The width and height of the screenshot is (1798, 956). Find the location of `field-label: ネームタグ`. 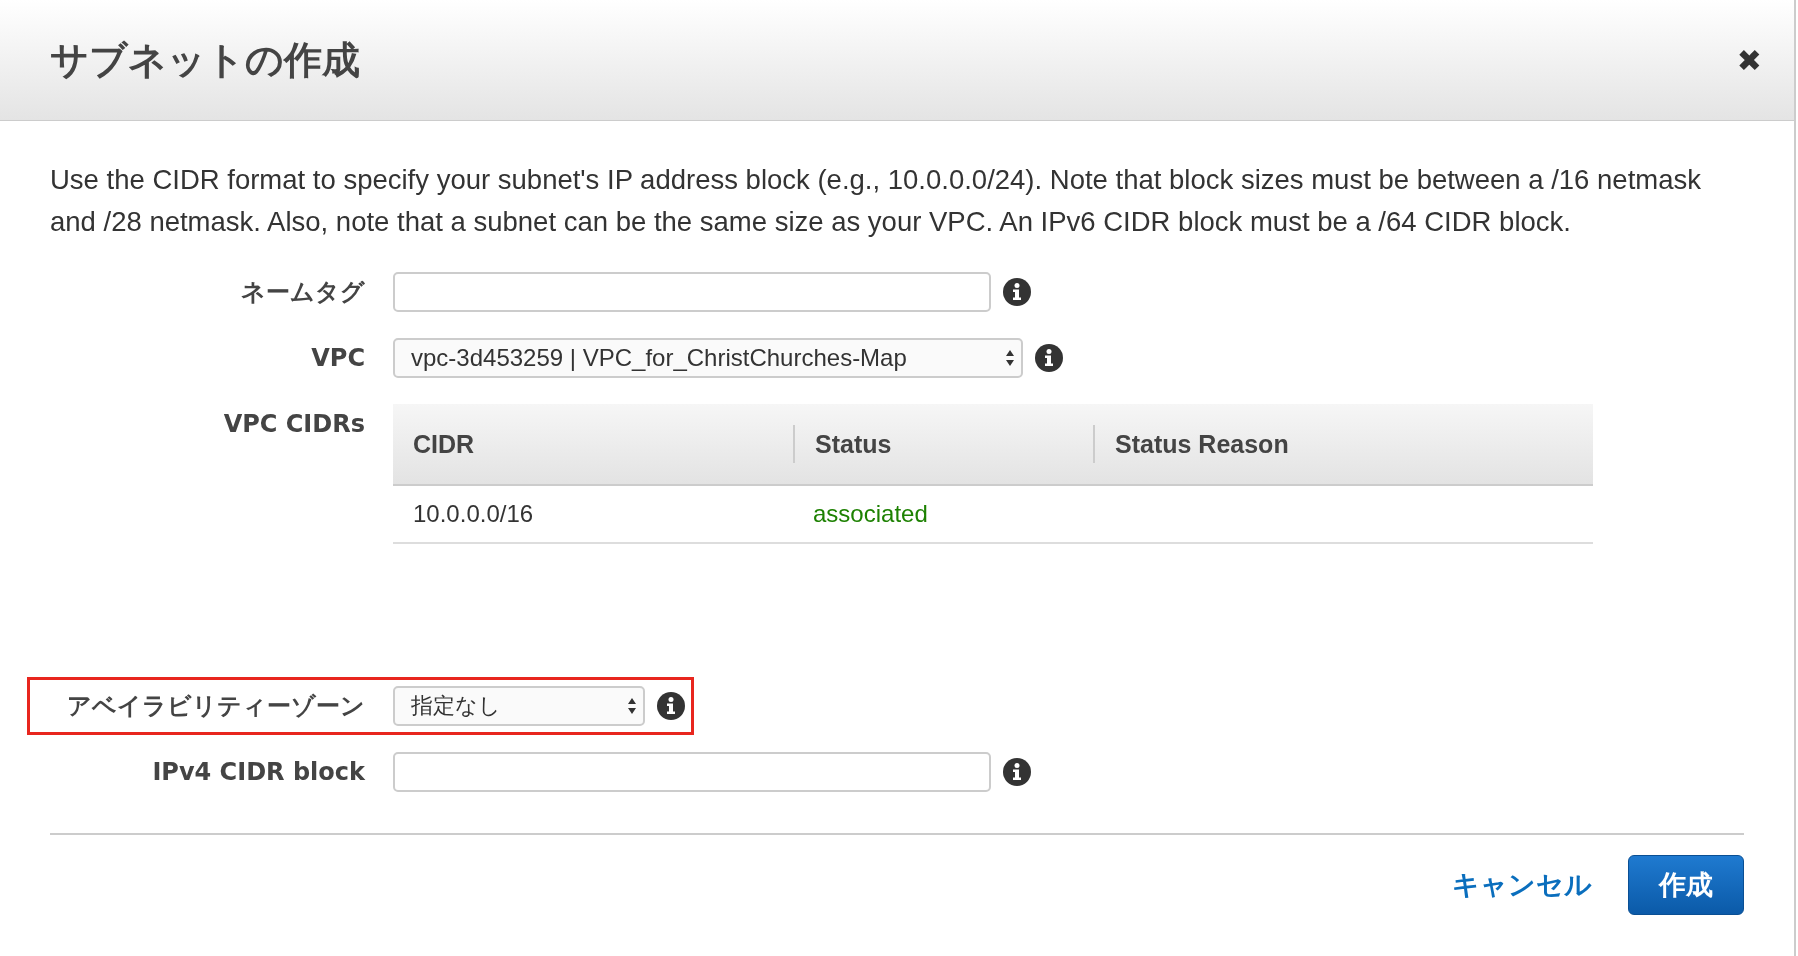

field-label: ネームタグ is located at coordinates (303, 292).